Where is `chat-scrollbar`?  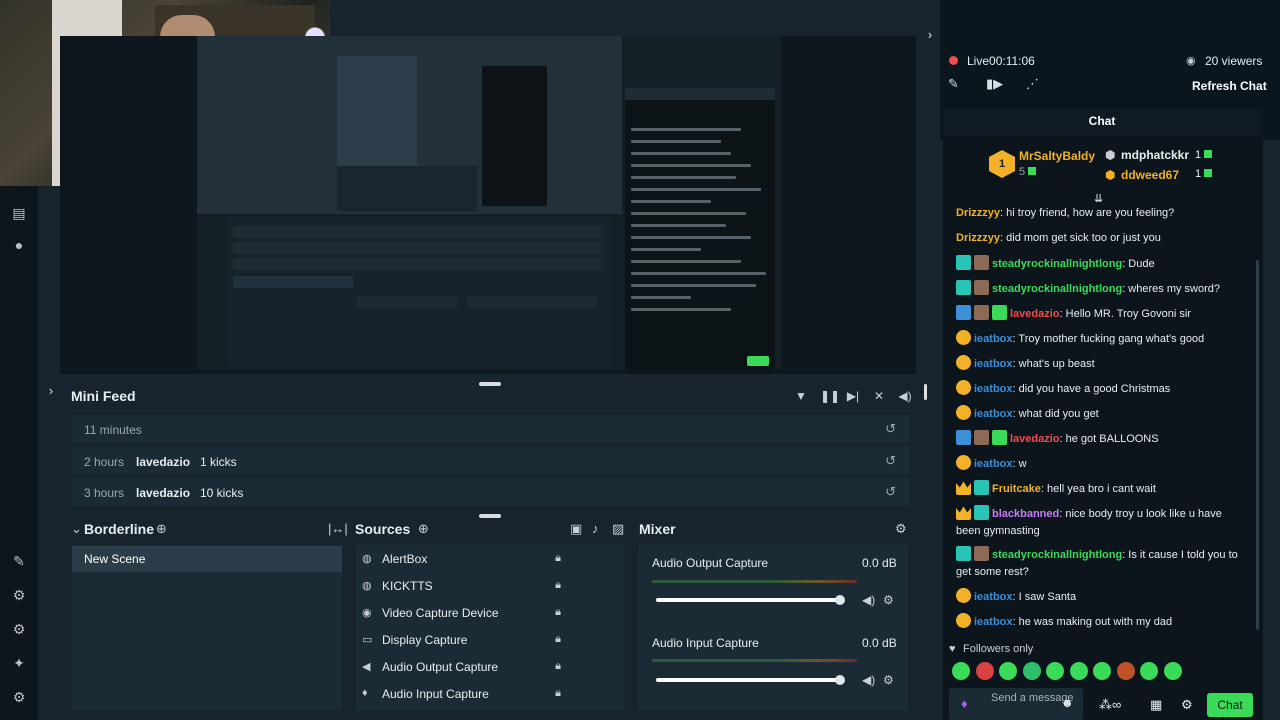 chat-scrollbar is located at coordinates (1257, 445).